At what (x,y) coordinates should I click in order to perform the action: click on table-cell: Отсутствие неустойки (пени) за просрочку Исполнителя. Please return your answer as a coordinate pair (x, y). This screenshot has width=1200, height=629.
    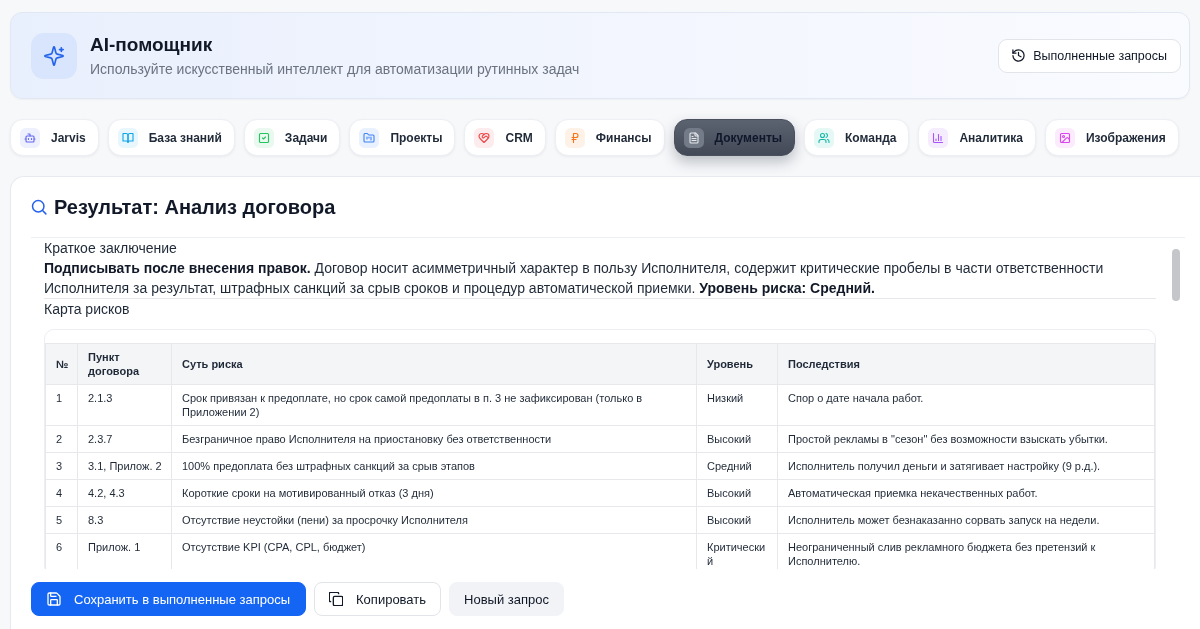
    Looking at the image, I should click on (434, 520).